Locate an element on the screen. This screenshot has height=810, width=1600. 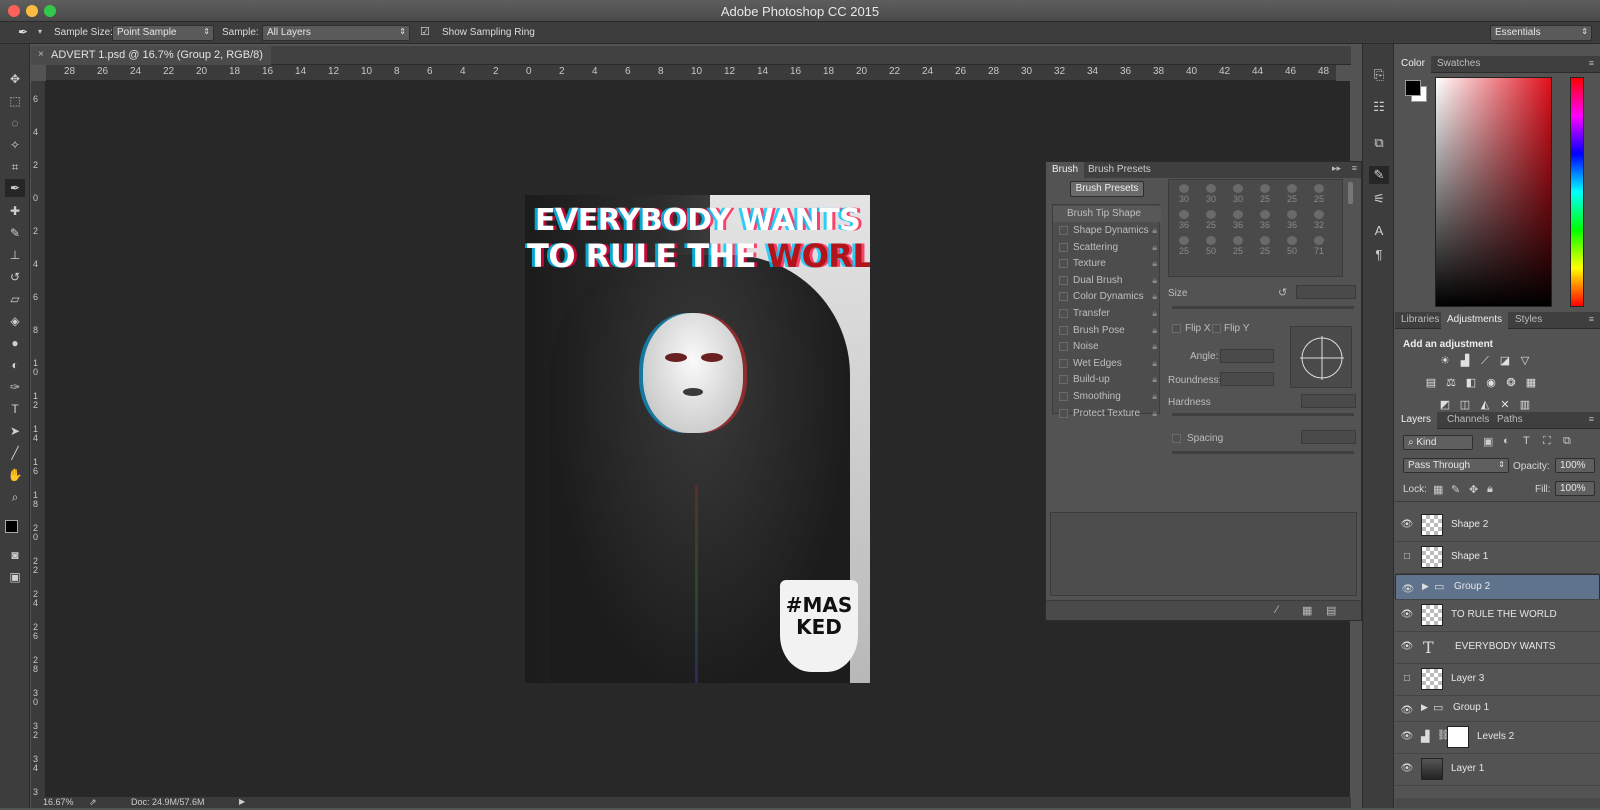
zoom-level: 16.67% is located at coordinates (58, 802).